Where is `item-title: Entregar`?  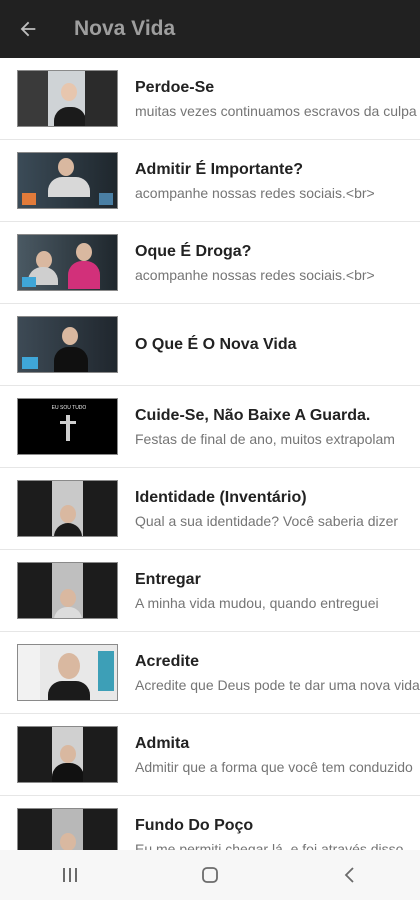
item-title: Entregar is located at coordinates (168, 579).